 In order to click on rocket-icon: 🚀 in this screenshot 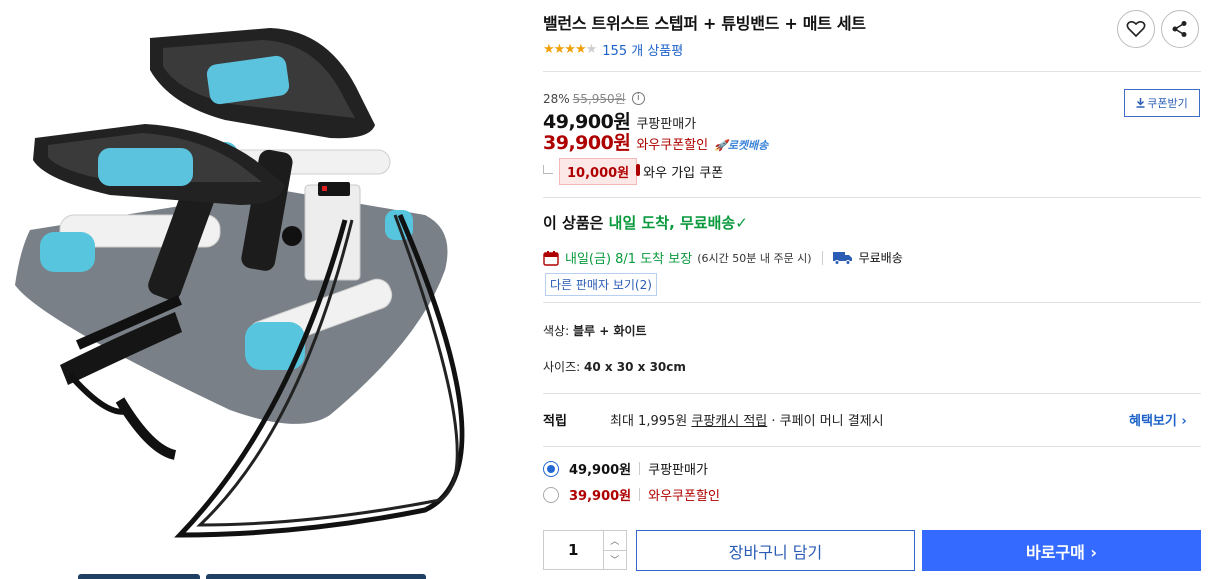, I will do `click(721, 145)`.